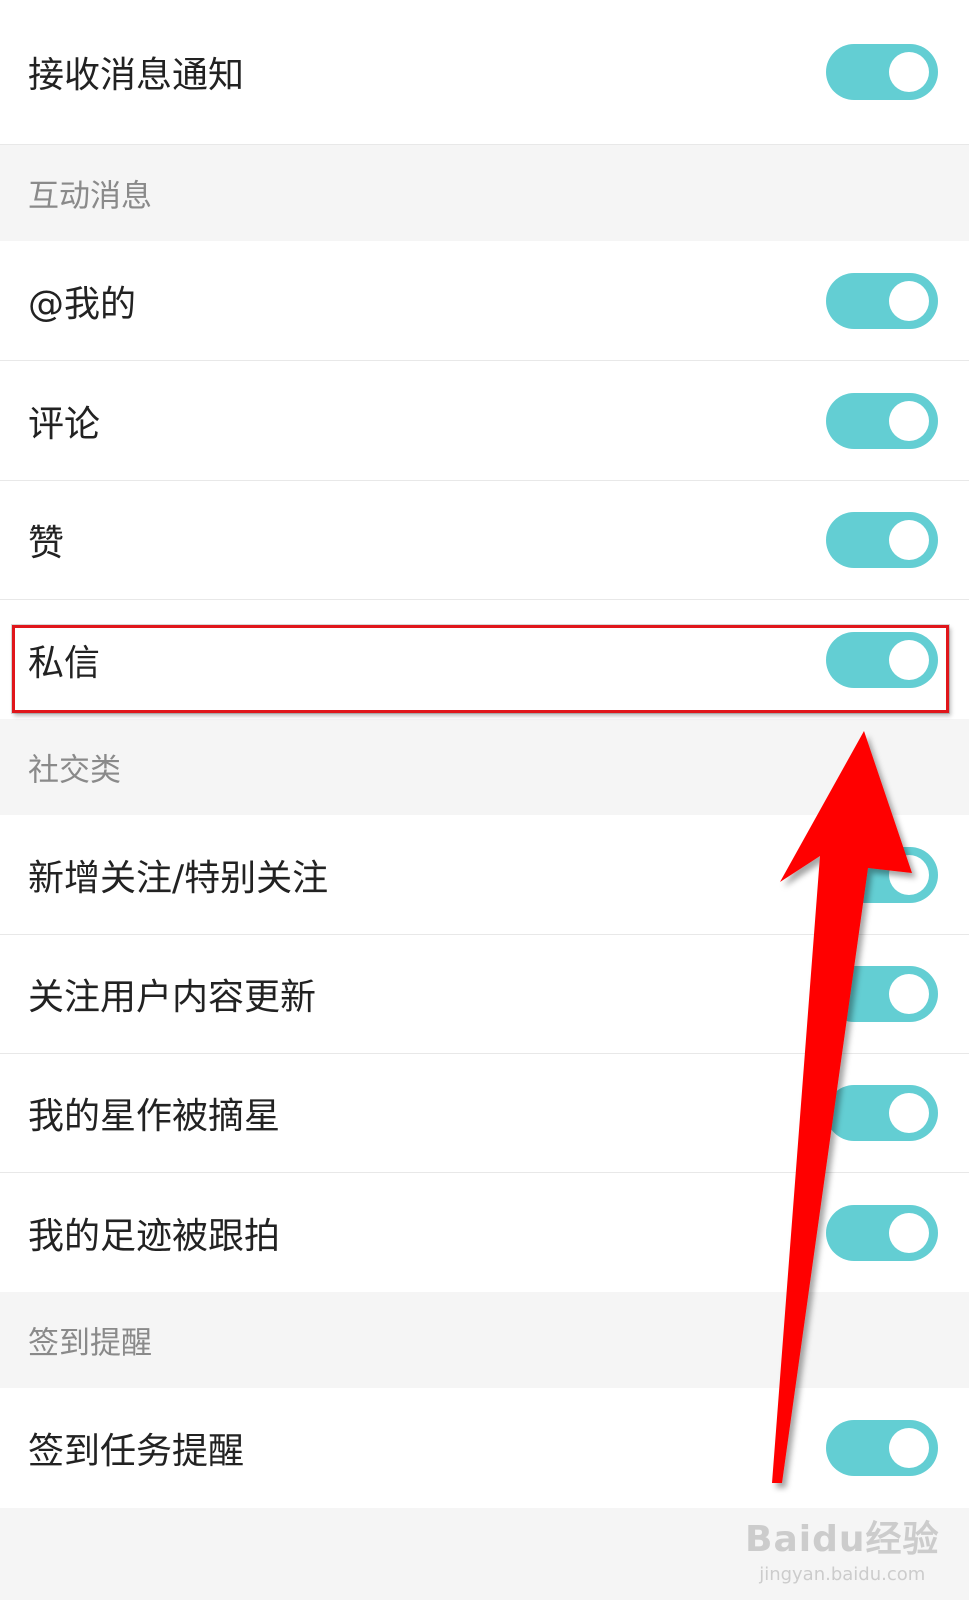 The width and height of the screenshot is (969, 1600). What do you see at coordinates (484, 1232) in the screenshot?
I see `setting-row-footprint-followed: 我的足迹被跟拍` at bounding box center [484, 1232].